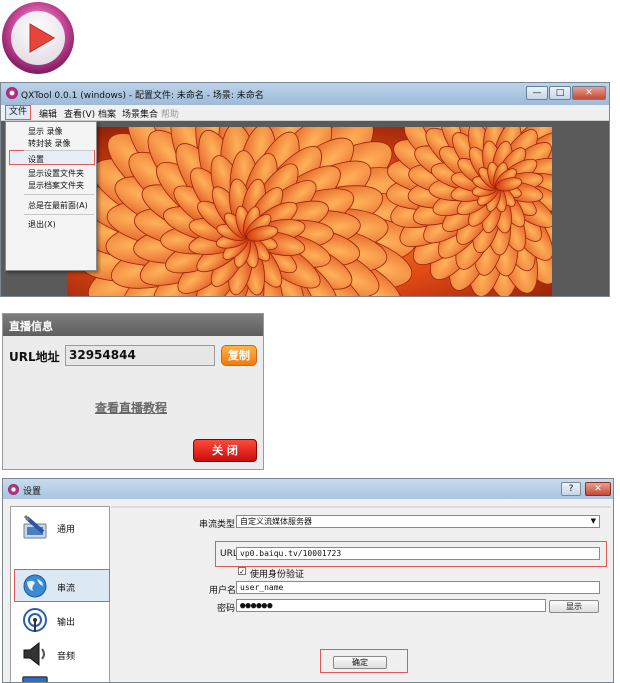 The image size is (620, 683). What do you see at coordinates (225, 450) in the screenshot?
I see `close-dialog-button: 关 闭` at bounding box center [225, 450].